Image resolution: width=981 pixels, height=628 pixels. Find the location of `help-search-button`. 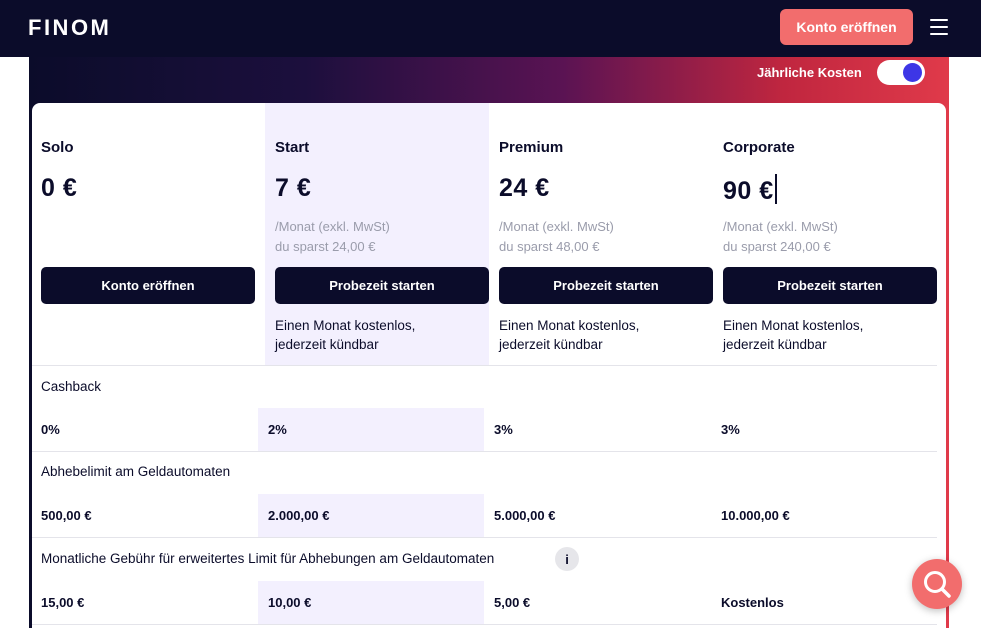

help-search-button is located at coordinates (937, 584).